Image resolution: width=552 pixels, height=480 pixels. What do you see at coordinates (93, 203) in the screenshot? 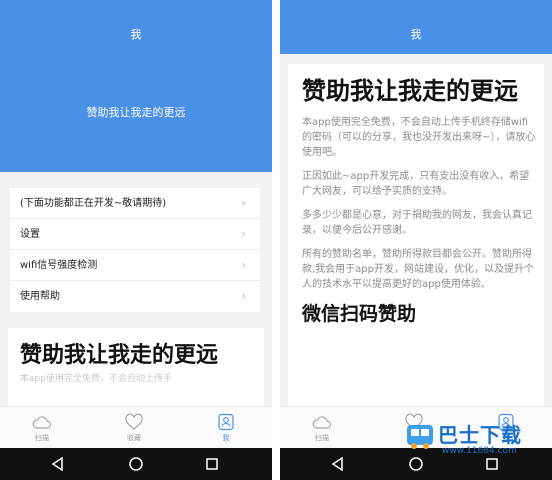
I see `menu-item-label: (下面功能都正在开发~敬请期待)` at bounding box center [93, 203].